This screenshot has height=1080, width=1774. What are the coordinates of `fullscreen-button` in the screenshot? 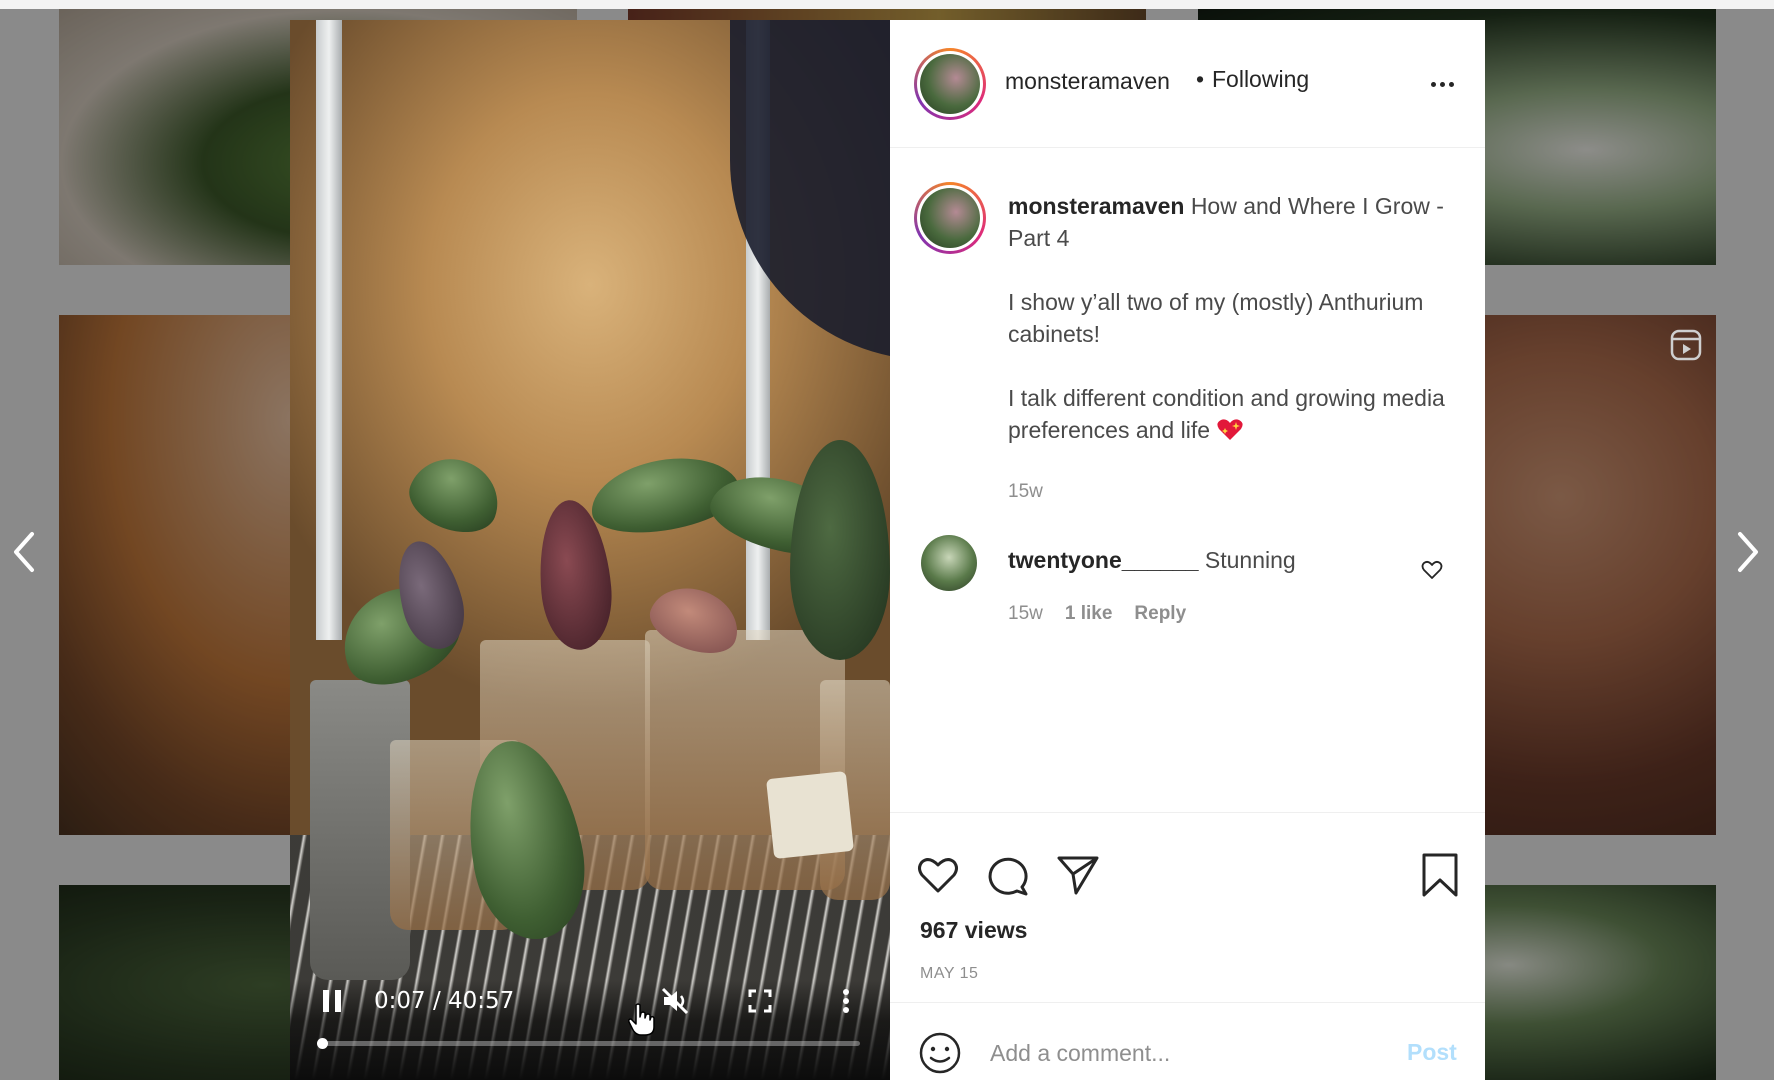 It's located at (760, 1001).